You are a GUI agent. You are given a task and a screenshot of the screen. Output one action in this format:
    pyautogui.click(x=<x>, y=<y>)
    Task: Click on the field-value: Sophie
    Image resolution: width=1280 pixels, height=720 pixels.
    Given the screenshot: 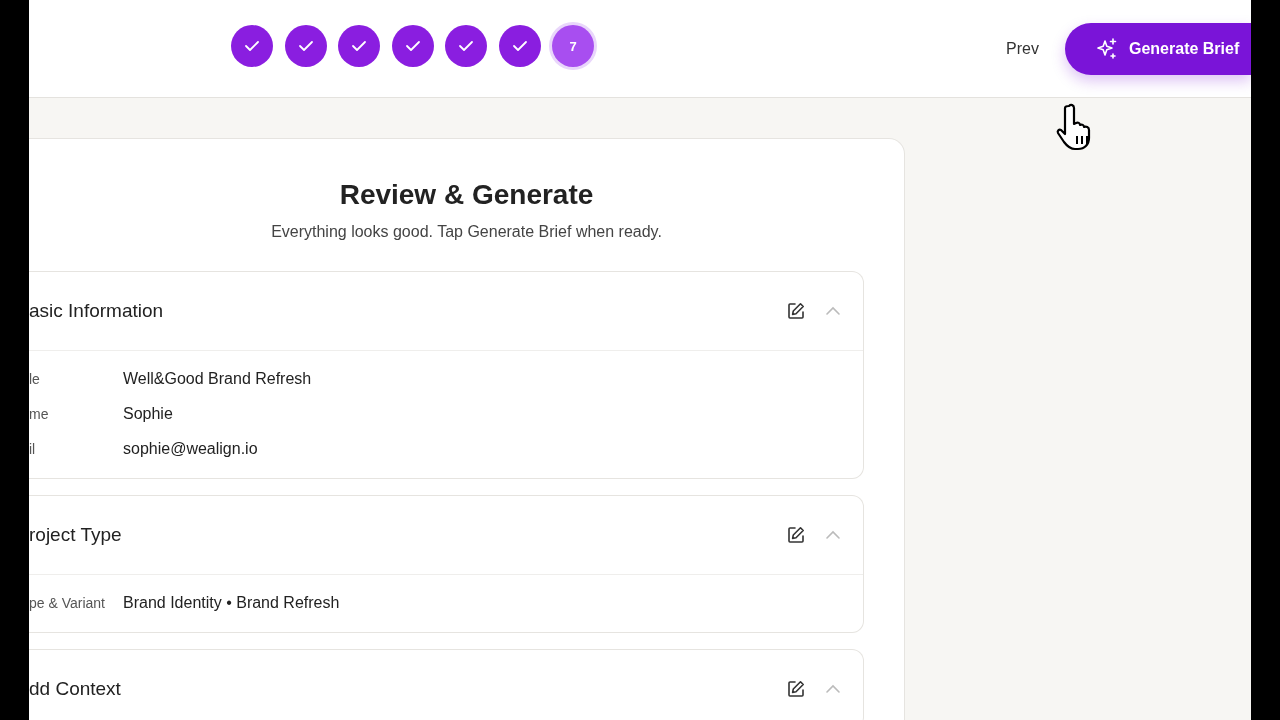 What is the action you would take?
    pyautogui.click(x=148, y=413)
    